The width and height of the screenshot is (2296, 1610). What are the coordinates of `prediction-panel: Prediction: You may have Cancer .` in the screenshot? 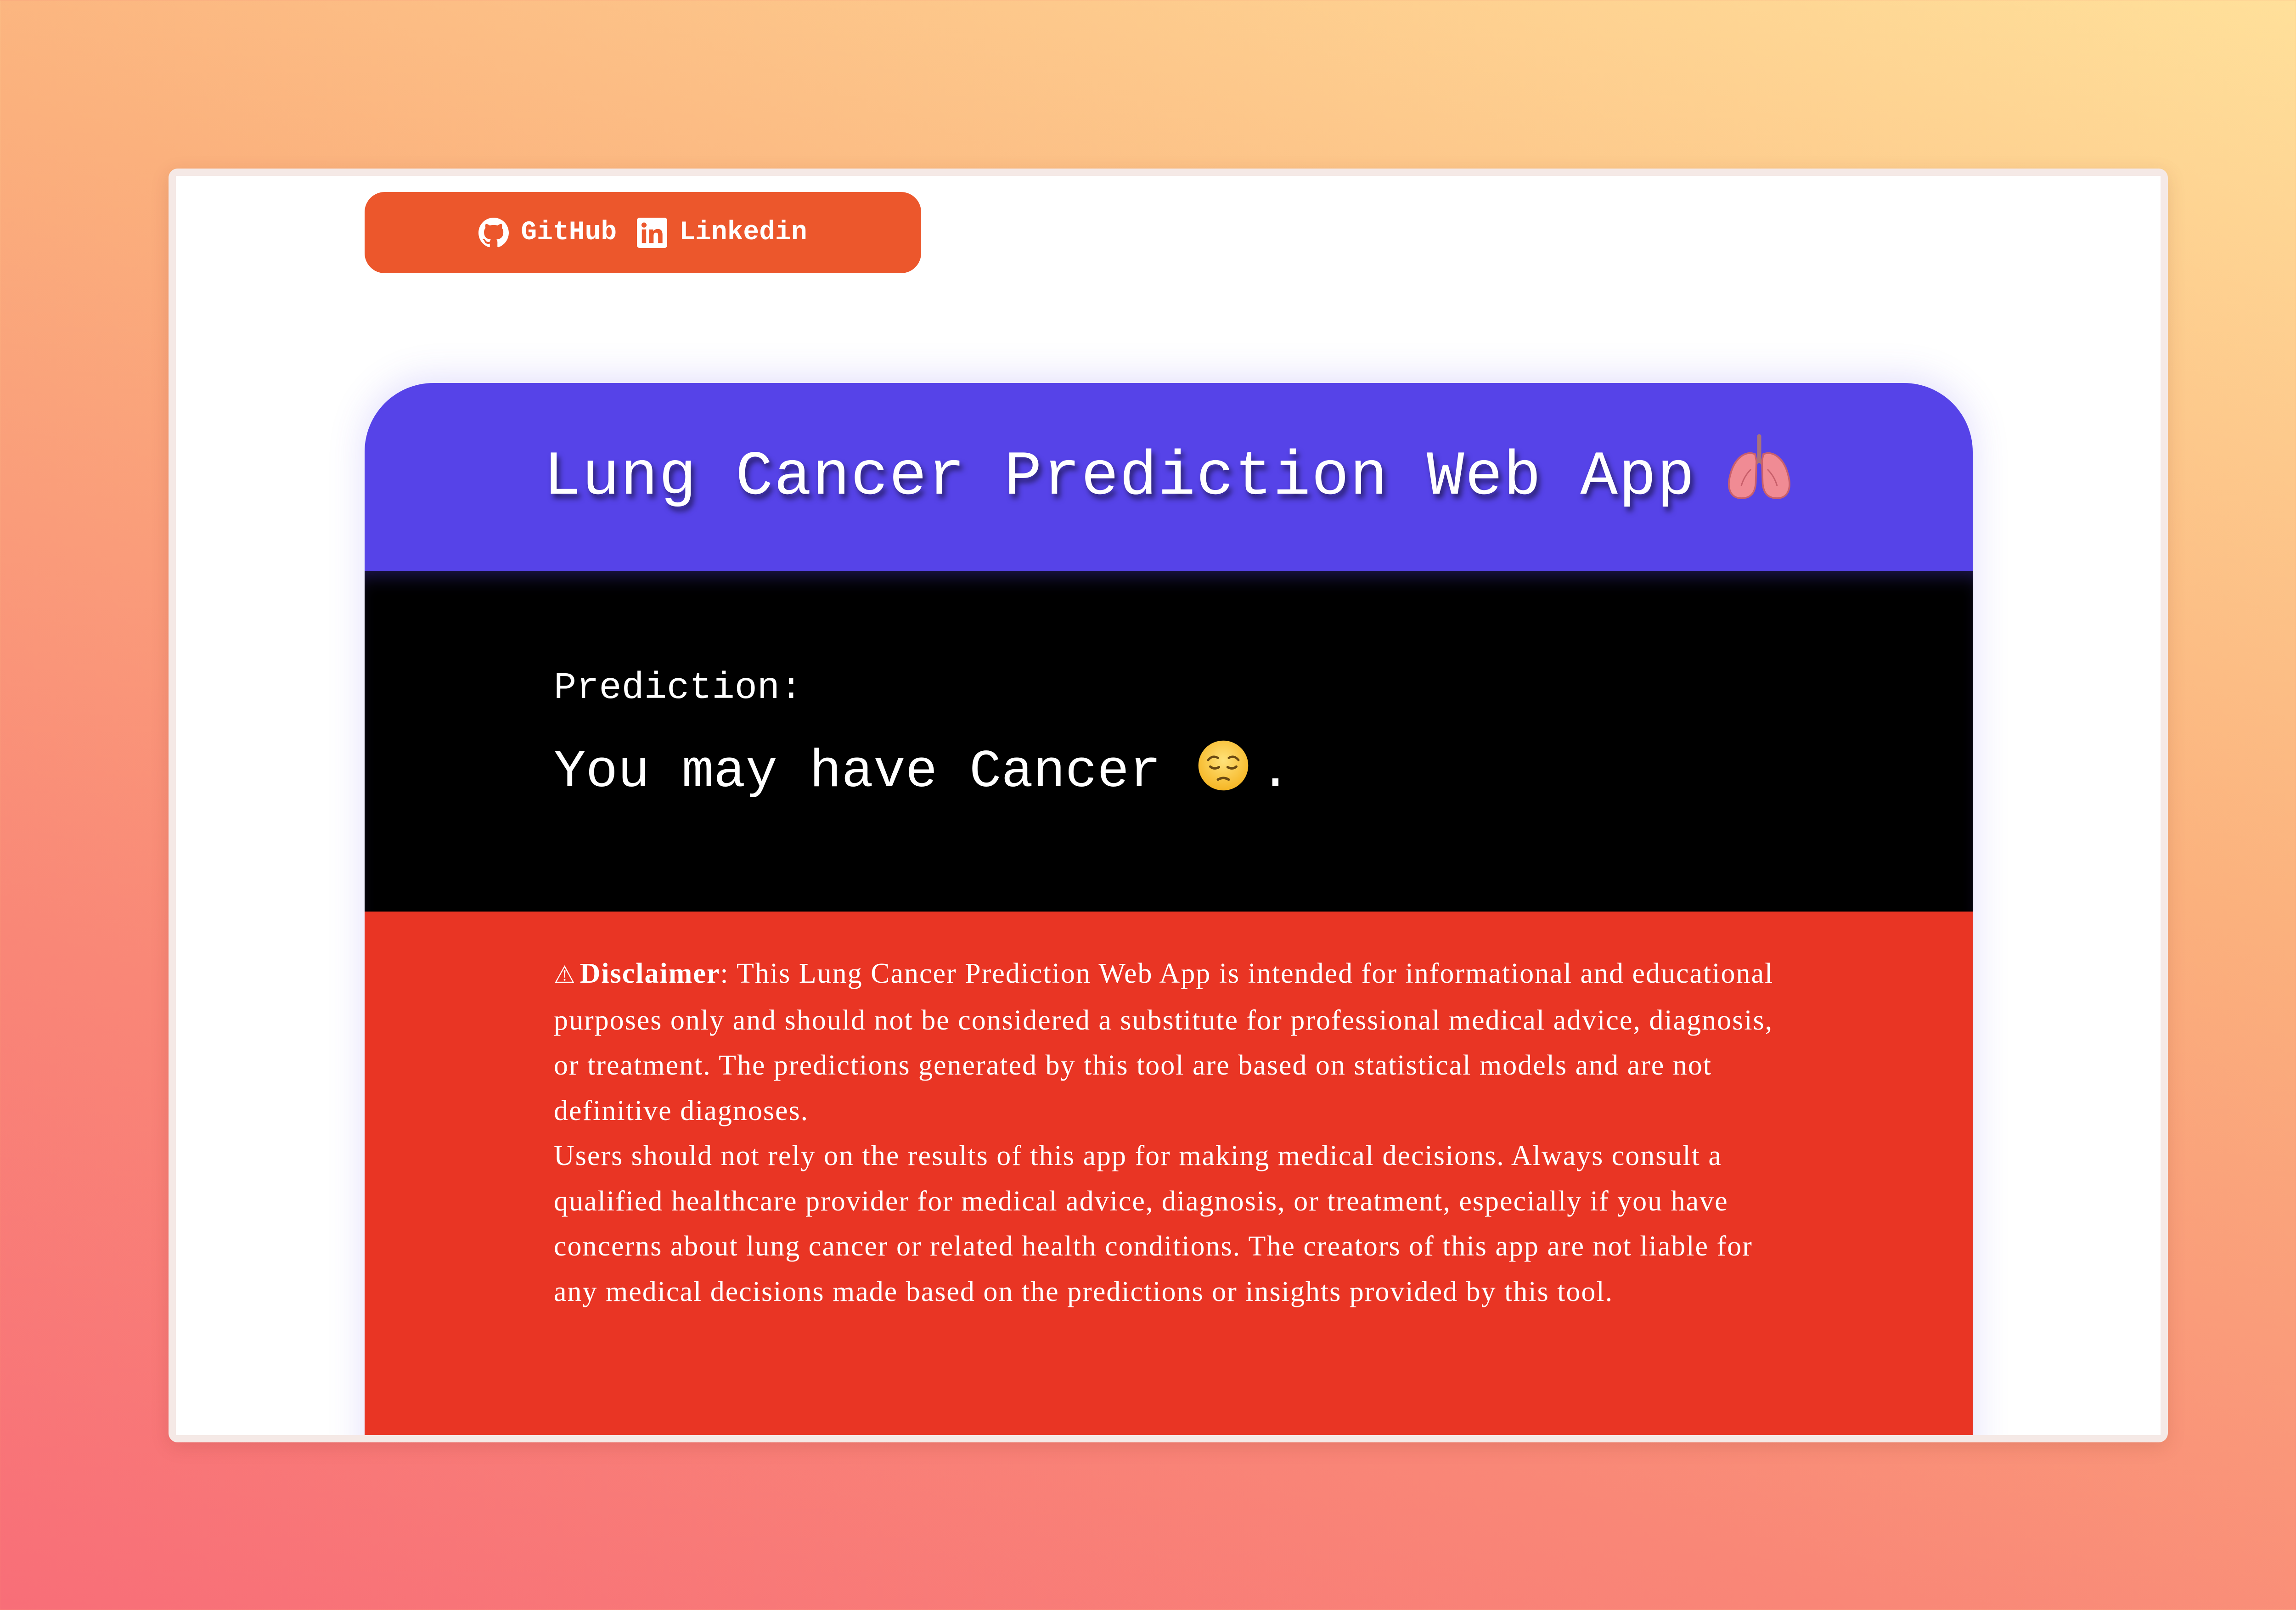 It's located at (1169, 741).